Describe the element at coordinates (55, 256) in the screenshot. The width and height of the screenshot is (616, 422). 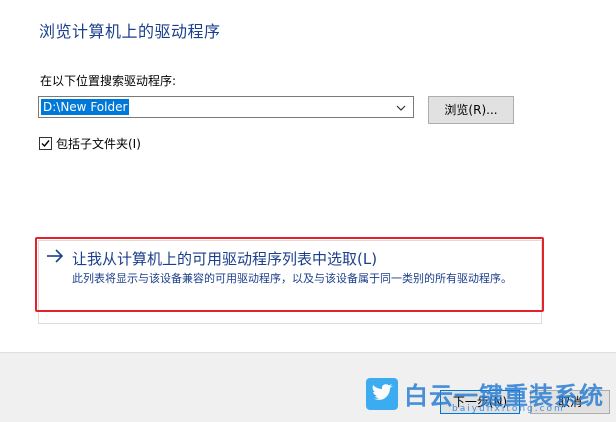
I see `arrow-right-icon` at that location.